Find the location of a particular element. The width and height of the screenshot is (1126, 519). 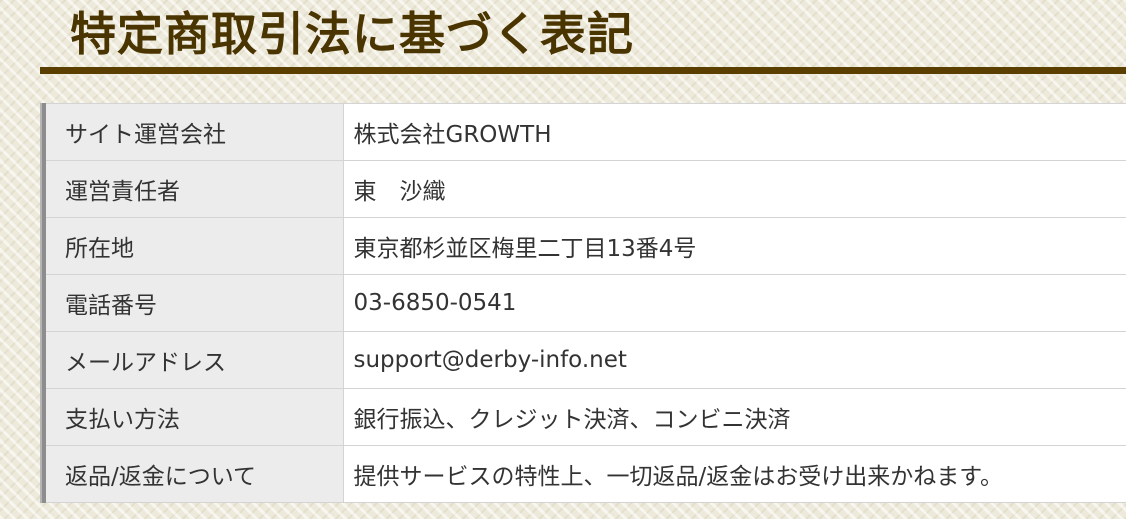

row-label-manager: 運営責任者 is located at coordinates (192, 189).